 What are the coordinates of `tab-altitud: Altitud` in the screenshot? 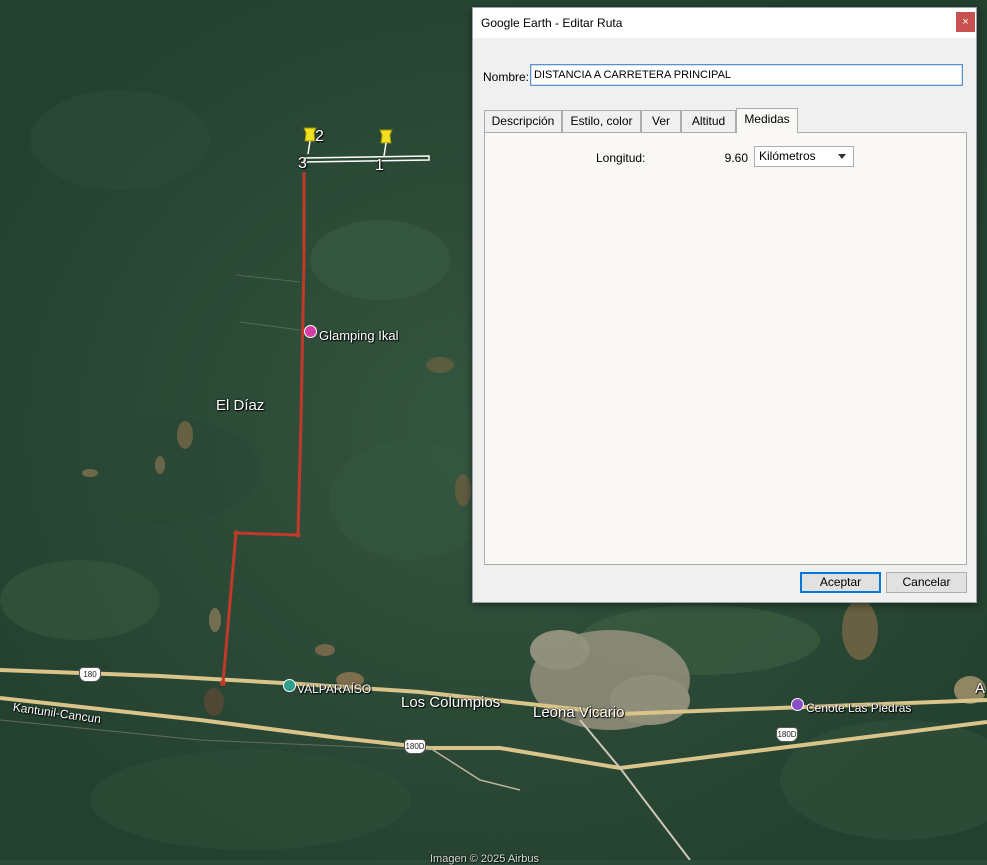 It's located at (708, 121).